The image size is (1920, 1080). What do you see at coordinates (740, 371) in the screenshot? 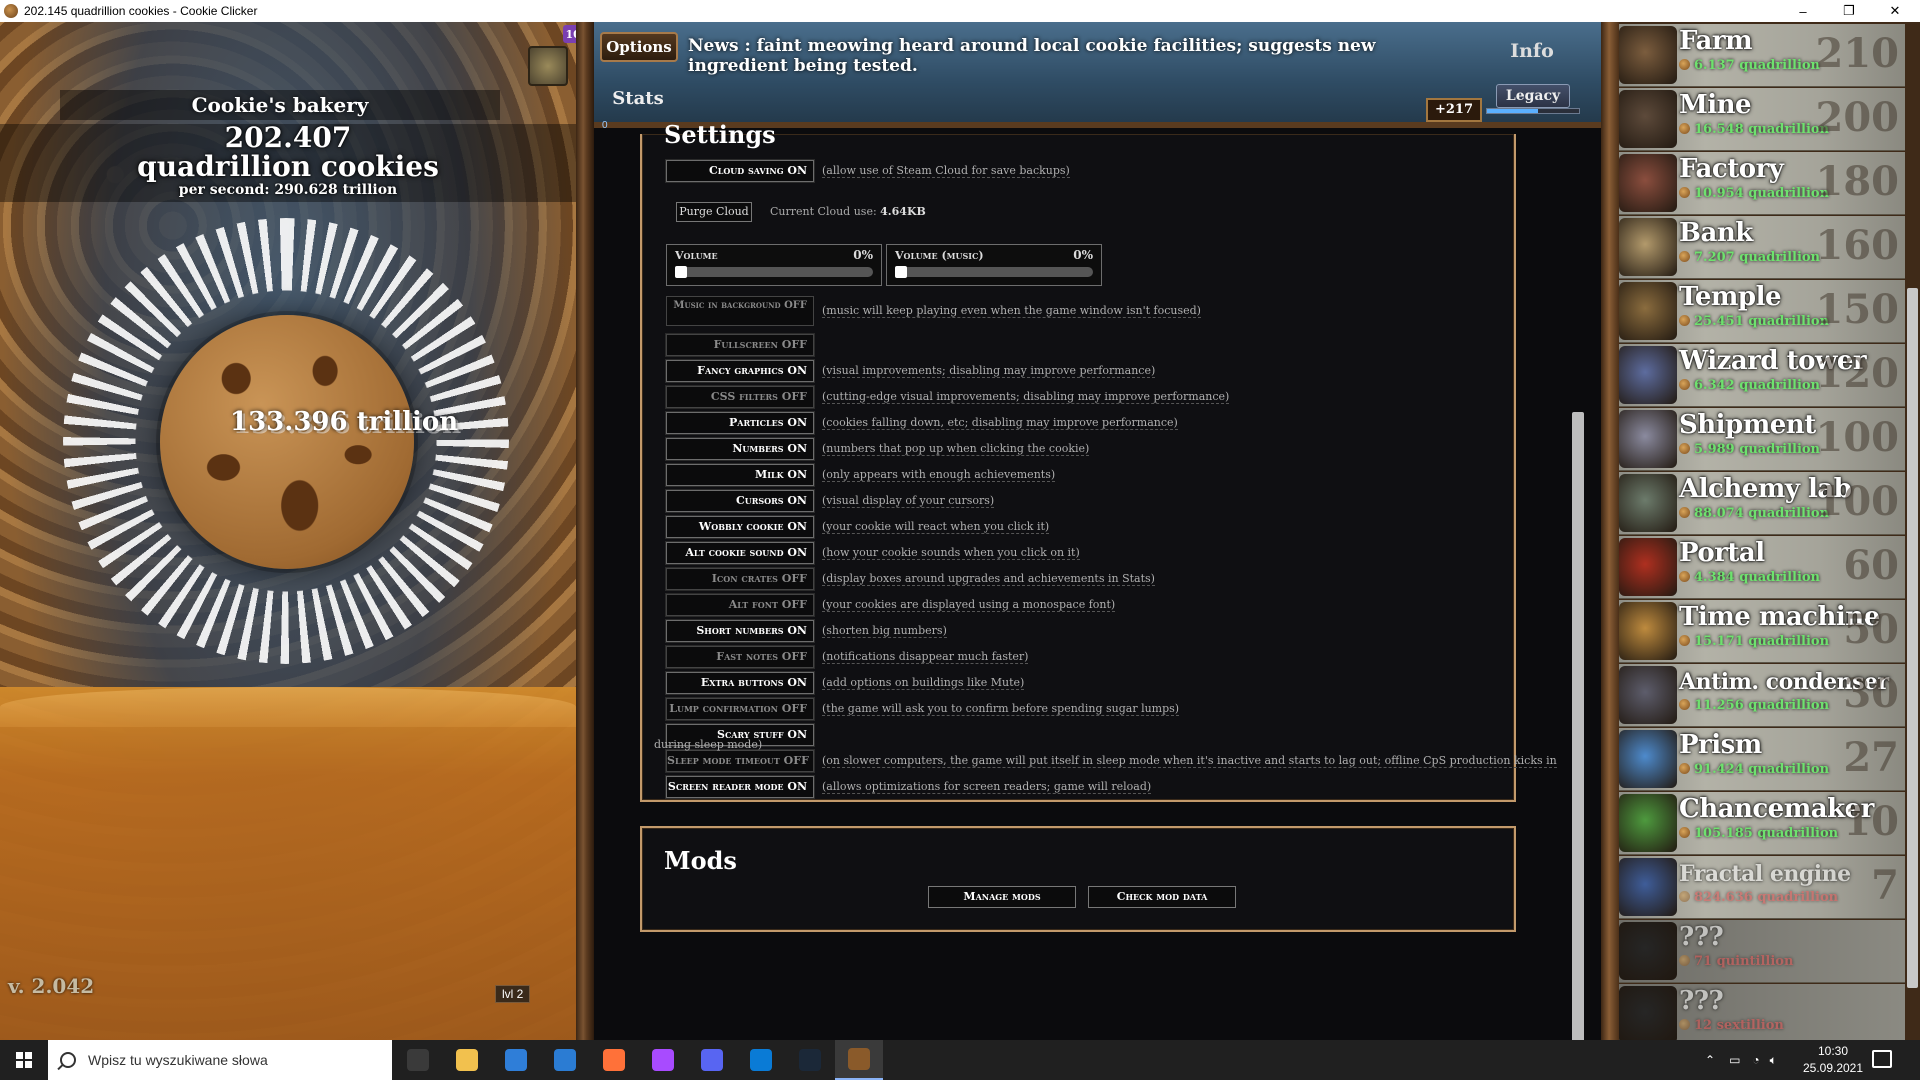
I see `option-toggle-button: Fancy graphics ON` at bounding box center [740, 371].